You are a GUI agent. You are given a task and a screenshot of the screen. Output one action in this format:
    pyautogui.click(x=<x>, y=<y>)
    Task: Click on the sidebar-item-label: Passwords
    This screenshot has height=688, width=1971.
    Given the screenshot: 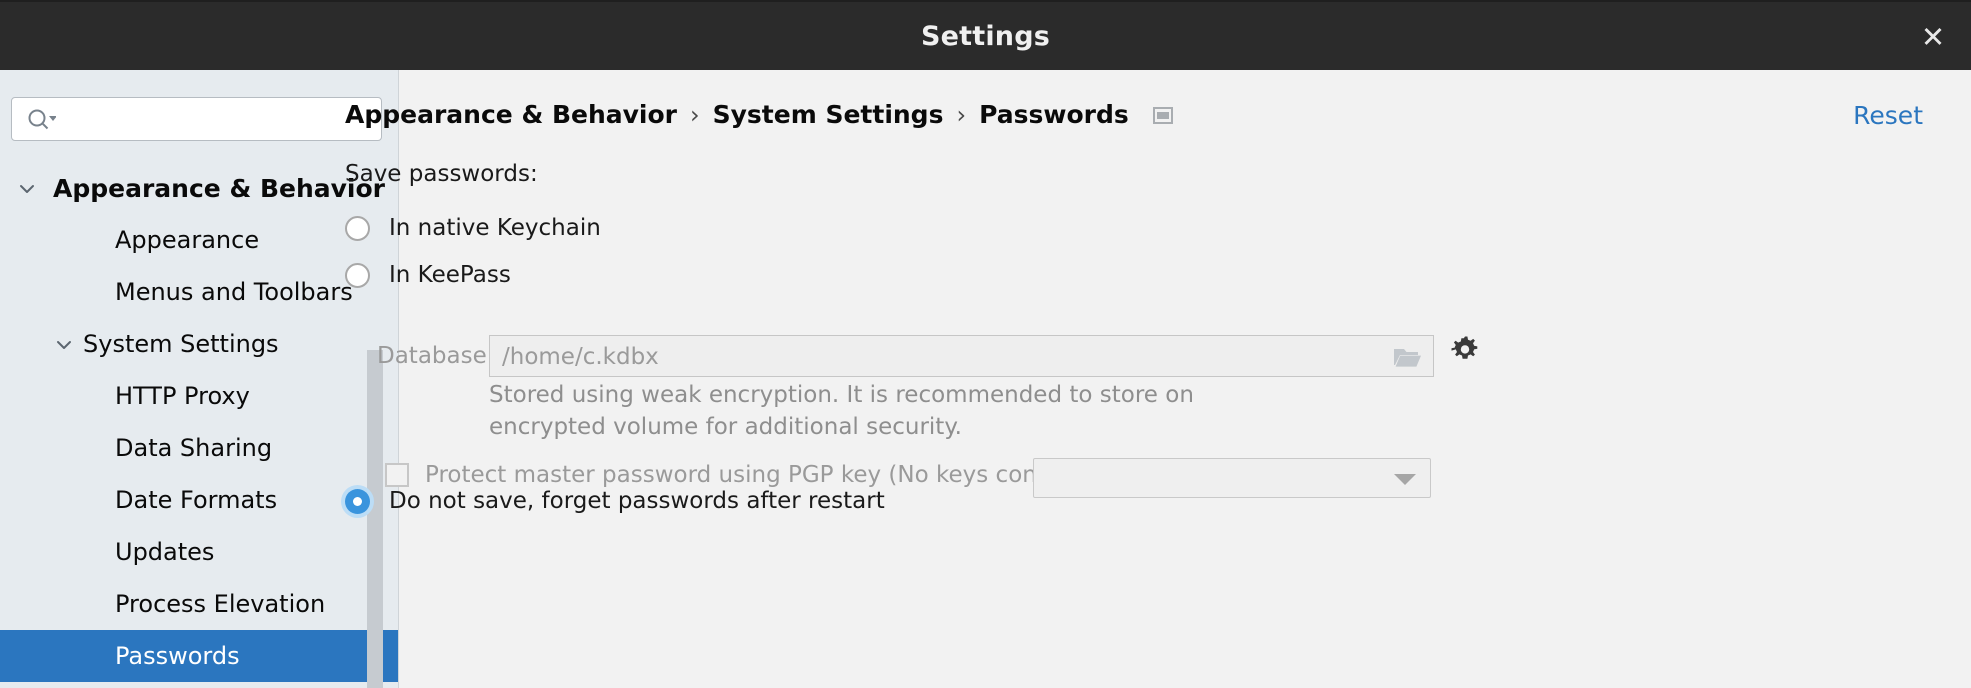 What is the action you would take?
    pyautogui.click(x=177, y=656)
    